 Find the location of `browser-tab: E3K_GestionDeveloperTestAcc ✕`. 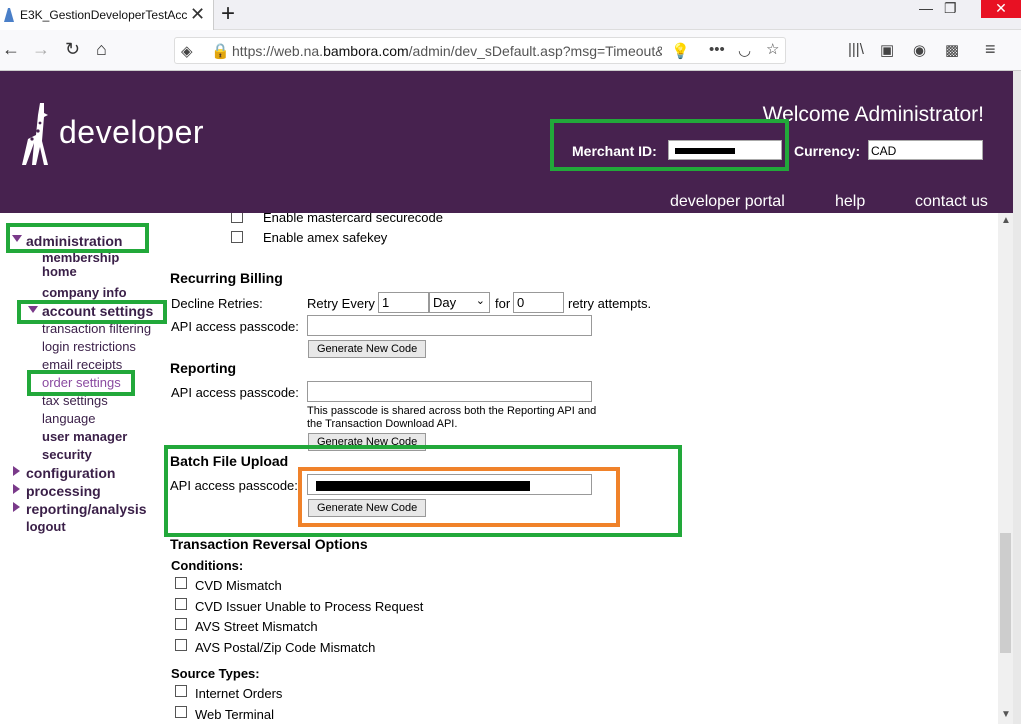

browser-tab: E3K_GestionDeveloperTestAcc ✕ is located at coordinates (107, 15).